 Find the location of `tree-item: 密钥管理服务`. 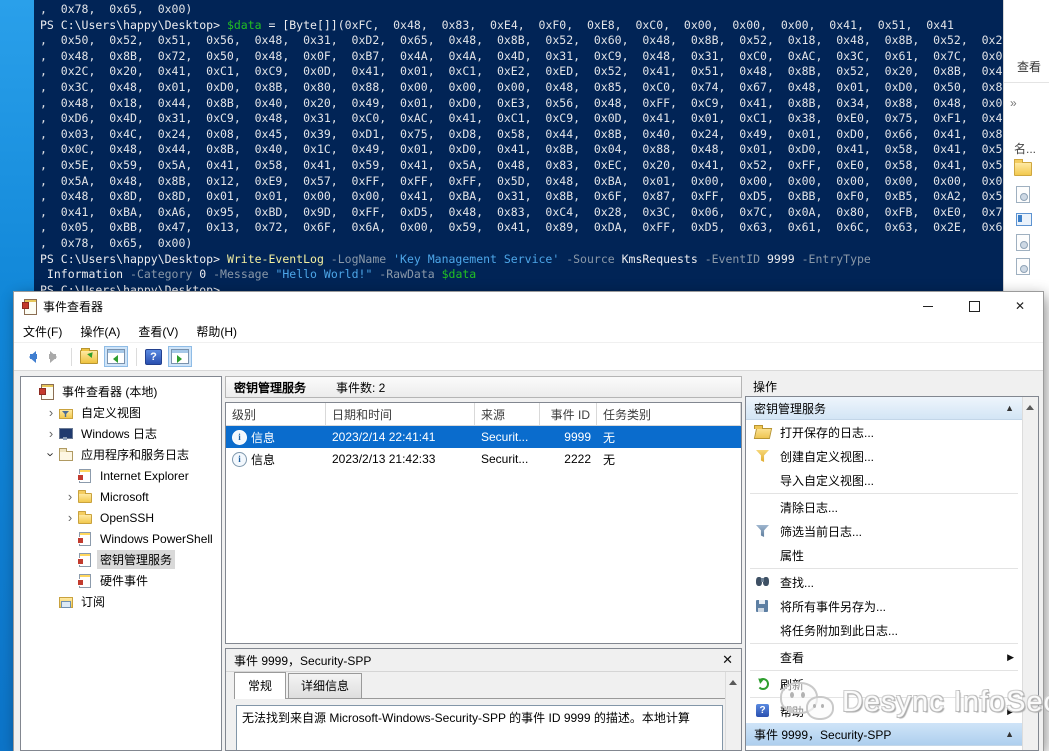

tree-item: 密钥管理服务 is located at coordinates (121, 559).